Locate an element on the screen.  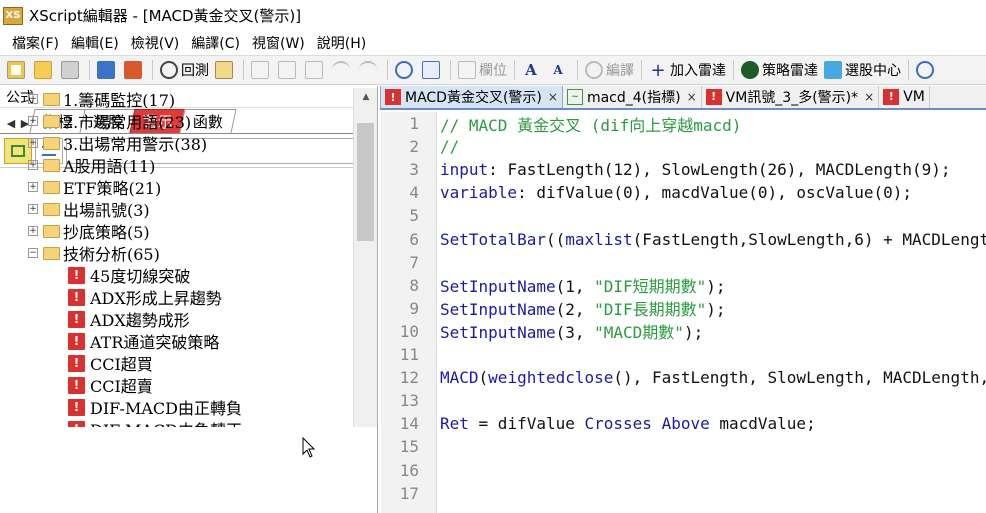
import-button is located at coordinates (107, 70).